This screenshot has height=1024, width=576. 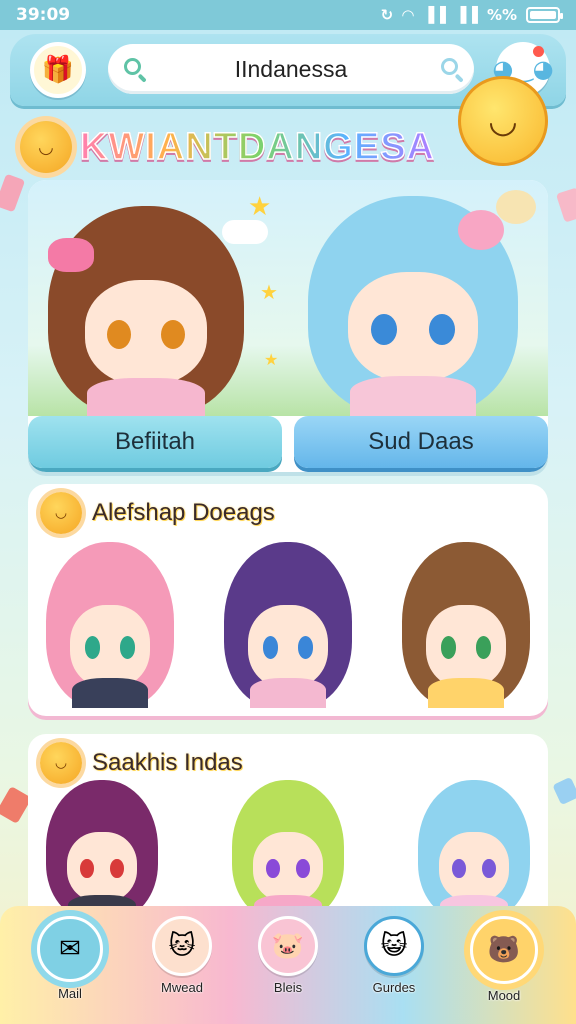 I want to click on status-icons: ↻ ◠ ▐▐ ▐▐ %%, so click(x=471, y=15).